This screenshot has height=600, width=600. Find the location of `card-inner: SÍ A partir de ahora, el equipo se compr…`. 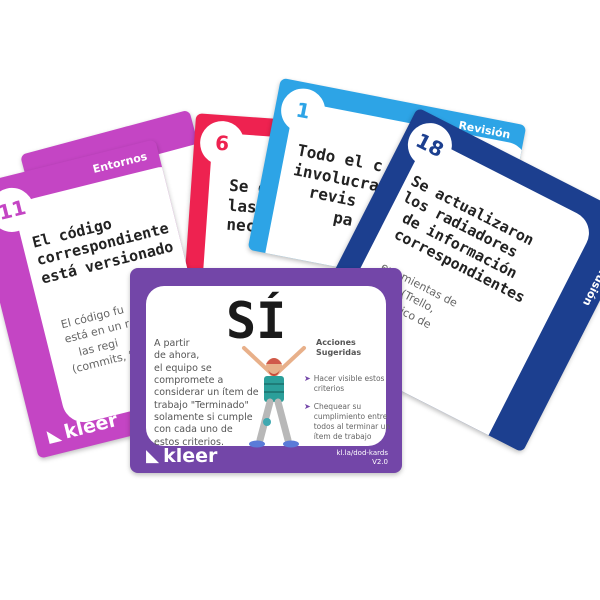

card-inner: SÍ A partir de ahora, el equipo se compr… is located at coordinates (268, 367).